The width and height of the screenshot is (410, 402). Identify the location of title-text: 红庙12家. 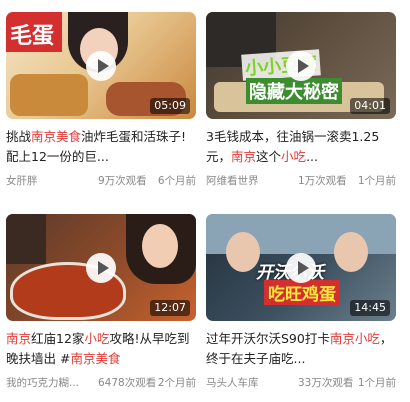
(58, 338).